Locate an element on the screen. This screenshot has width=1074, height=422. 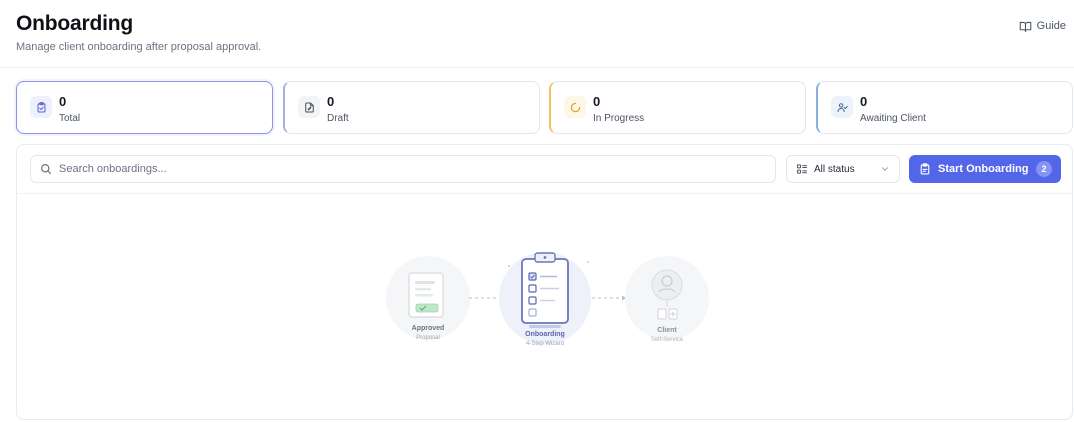
search-box is located at coordinates (403, 169).